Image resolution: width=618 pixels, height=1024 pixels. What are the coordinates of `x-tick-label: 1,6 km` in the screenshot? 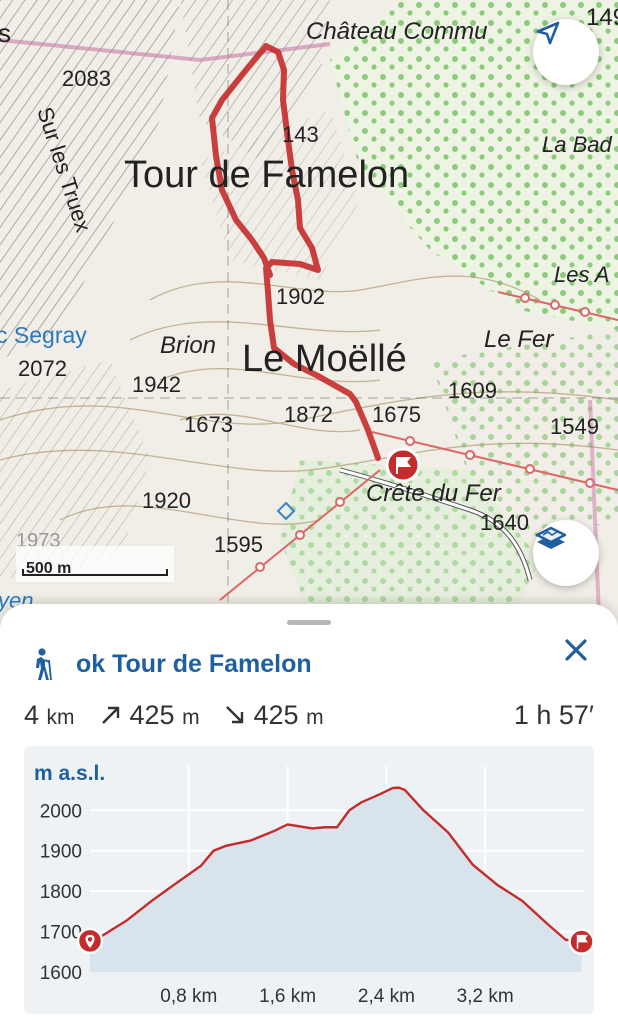 It's located at (287, 996).